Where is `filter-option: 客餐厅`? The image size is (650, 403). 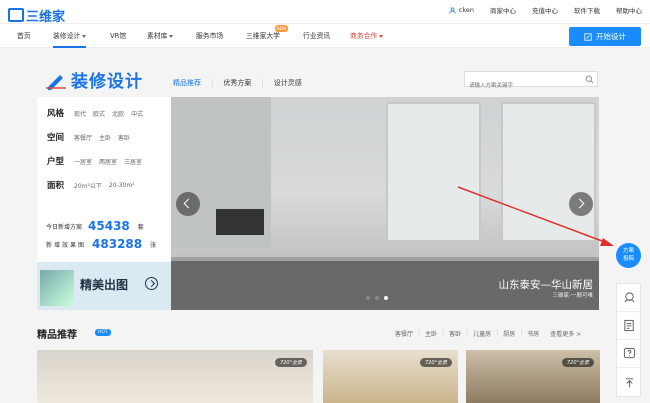
filter-option: 客餐厅 is located at coordinates (83, 137).